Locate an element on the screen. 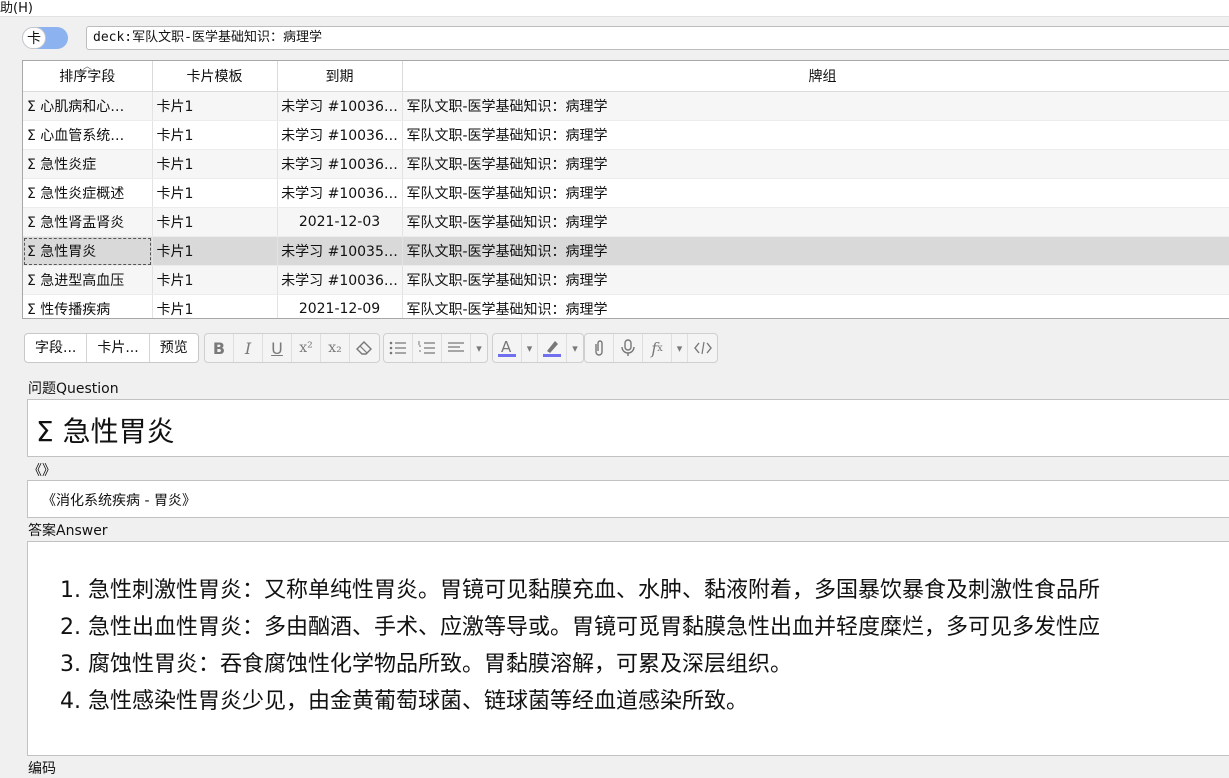 This screenshot has height=778, width=1229. math-icon: fx is located at coordinates (657, 348).